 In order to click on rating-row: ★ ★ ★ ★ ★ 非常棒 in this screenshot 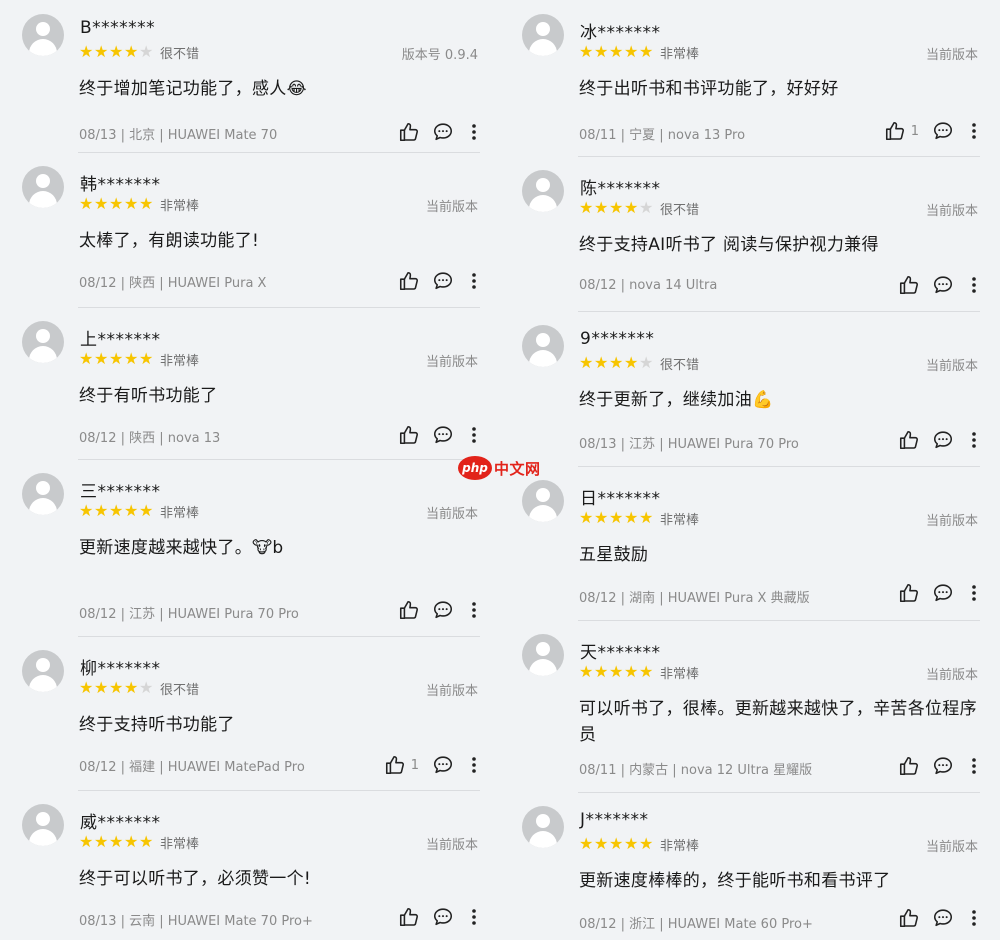, I will do `click(639, 518)`.